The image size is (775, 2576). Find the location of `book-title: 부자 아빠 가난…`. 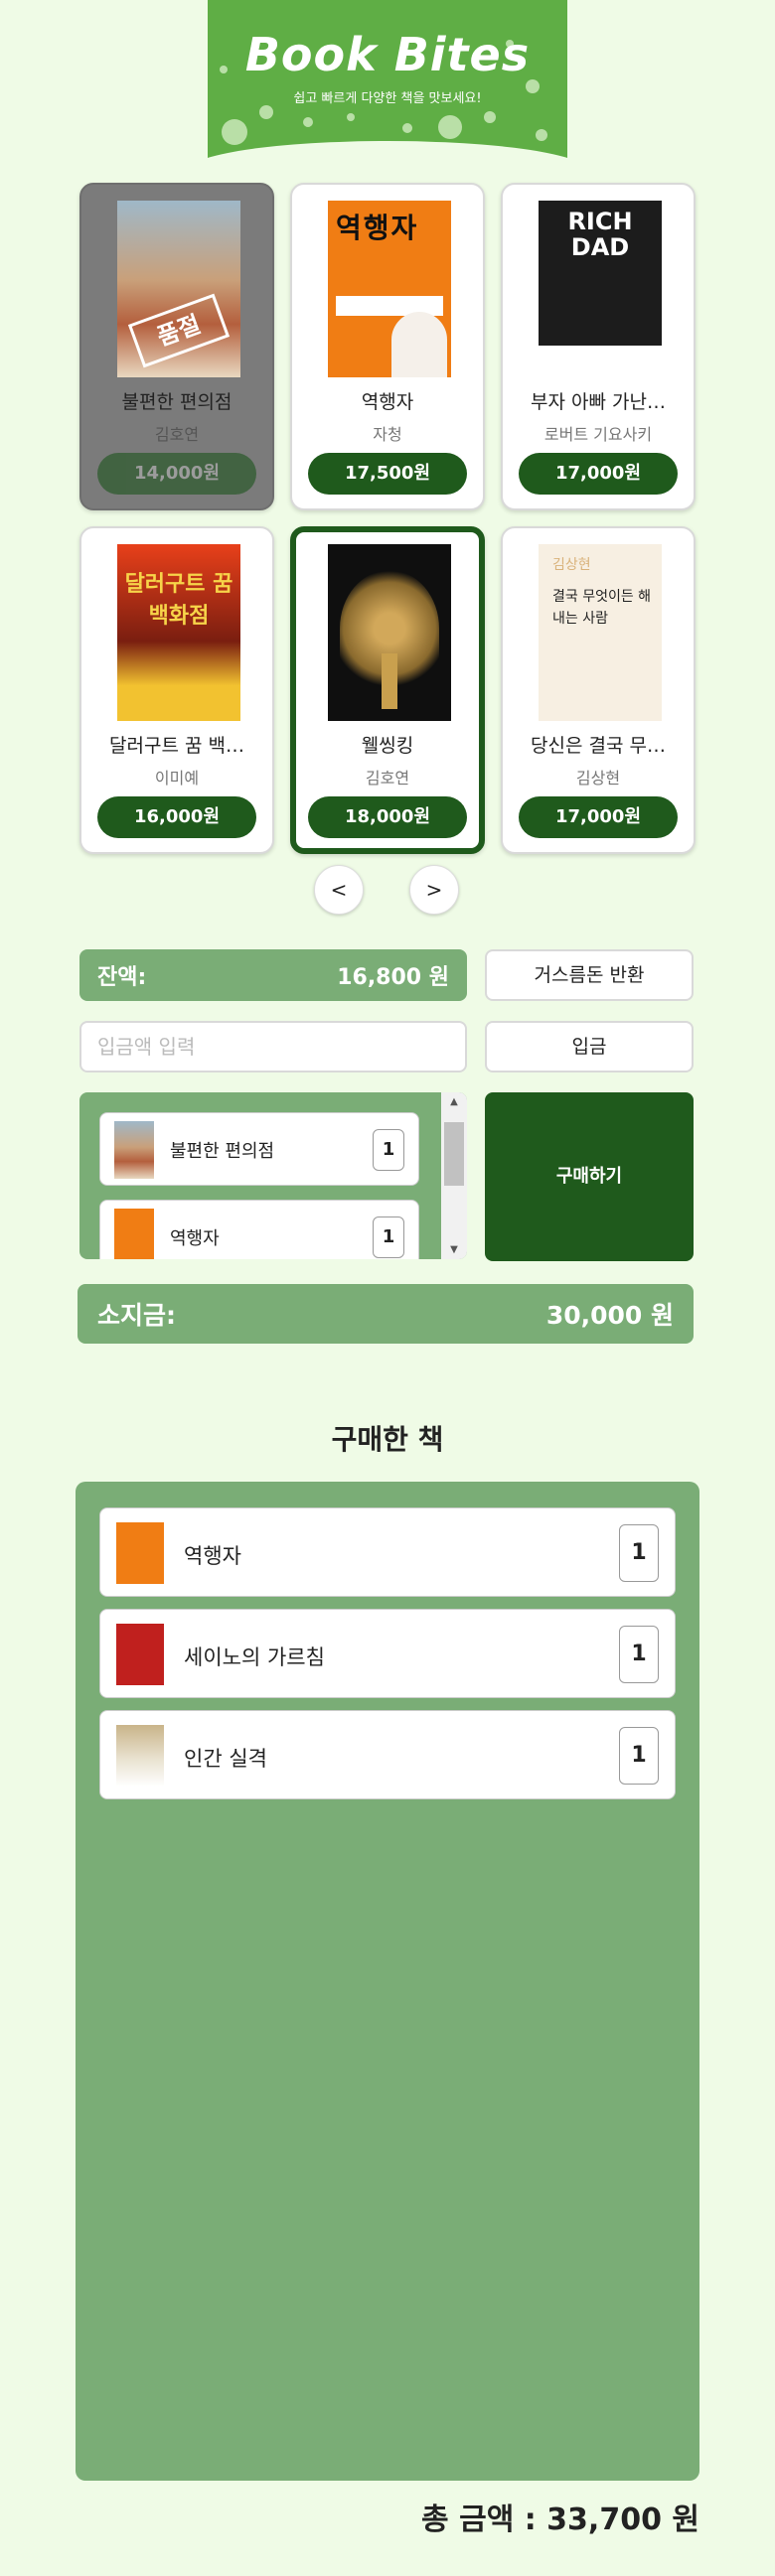

book-title: 부자 아빠 가난… is located at coordinates (598, 402).